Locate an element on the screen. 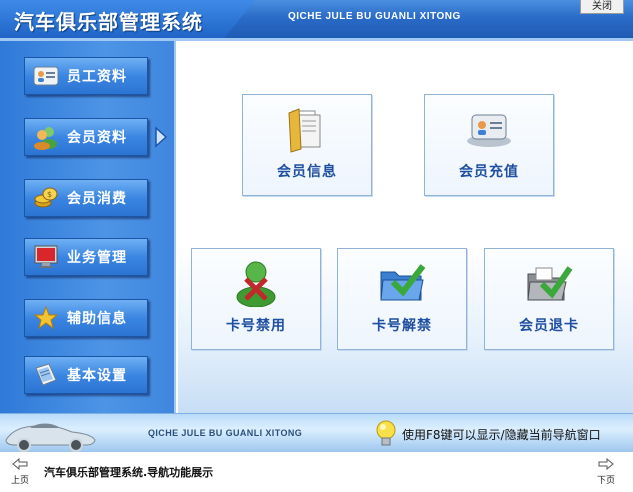 Image resolution: width=633 pixels, height=492 pixels. card-return-icon is located at coordinates (549, 283).